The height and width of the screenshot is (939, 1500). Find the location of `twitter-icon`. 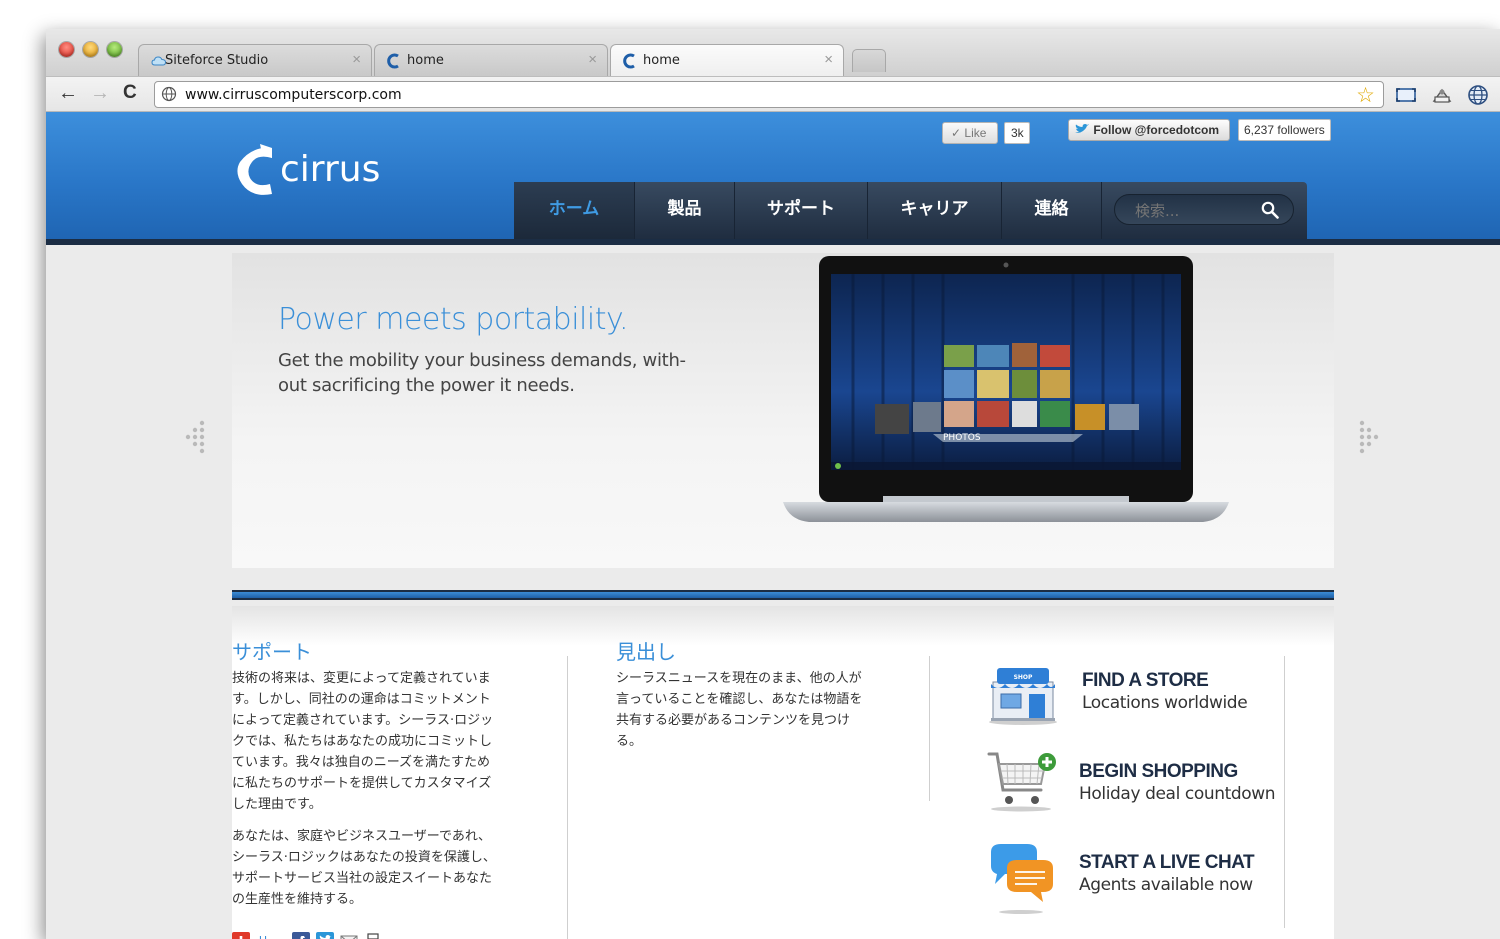

twitter-icon is located at coordinates (325, 935).